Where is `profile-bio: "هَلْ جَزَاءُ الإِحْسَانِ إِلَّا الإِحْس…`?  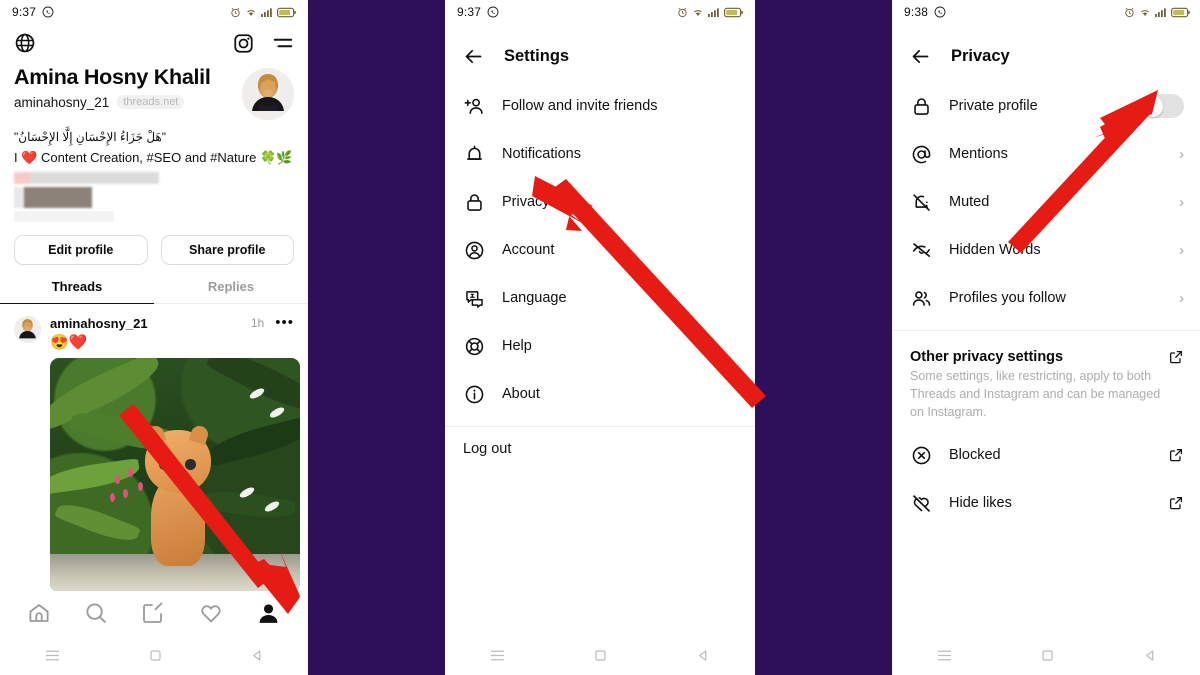
profile-bio: "هَلْ جَزَاءُ الإِحْسَانِ إِلَّا الإِحْس… is located at coordinates (154, 171).